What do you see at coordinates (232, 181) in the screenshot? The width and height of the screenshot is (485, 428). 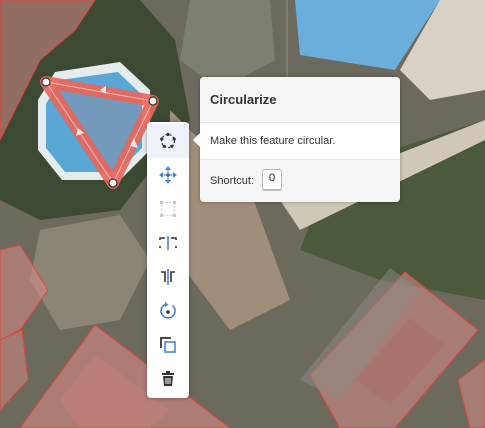 I see `shortcut-label: Shortcut:` at bounding box center [232, 181].